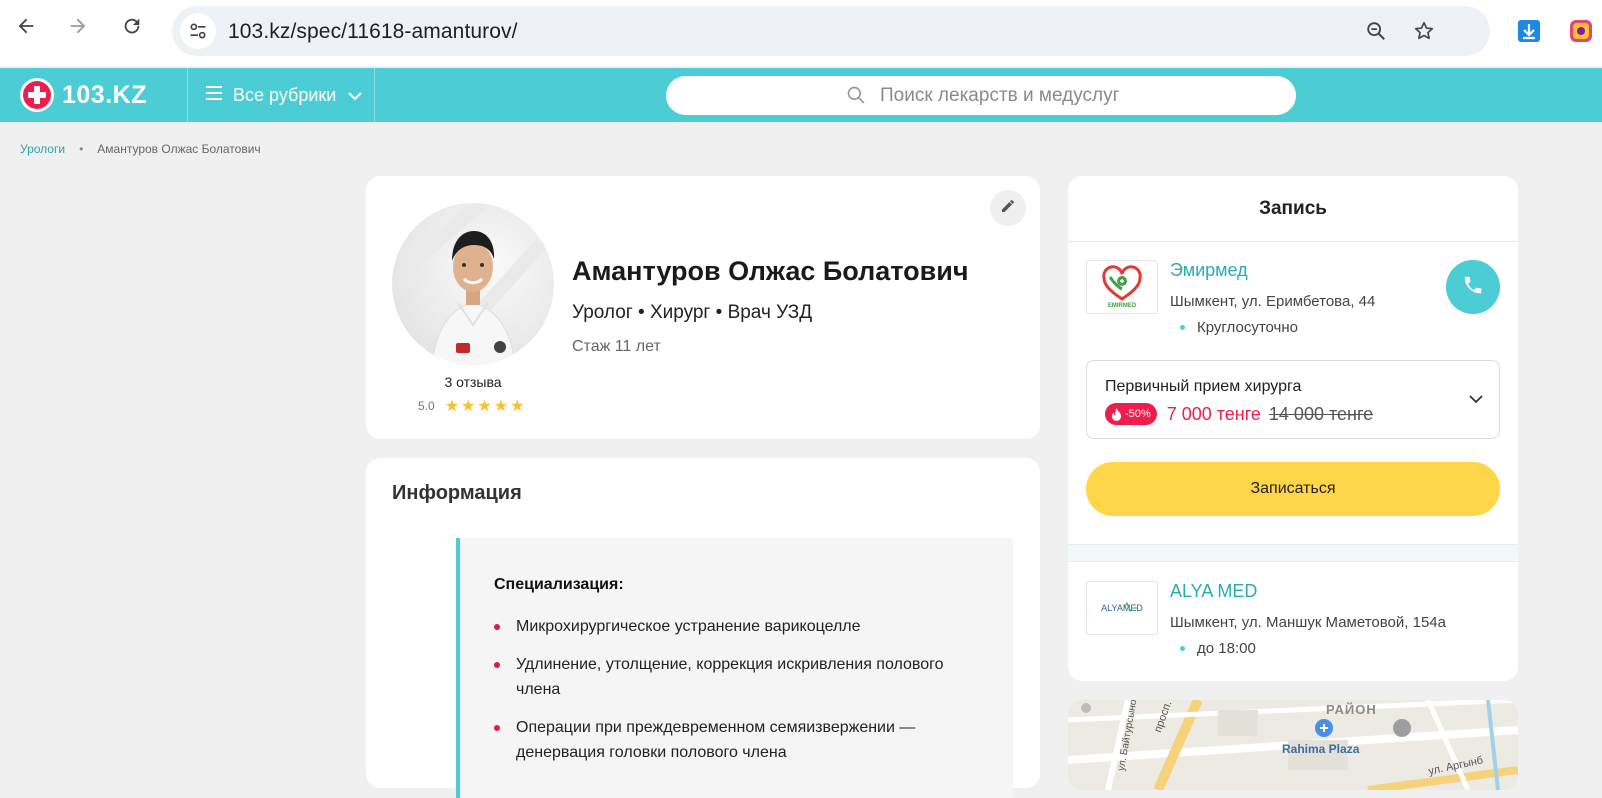 The height and width of the screenshot is (798, 1602). I want to click on site-header: 103.KZ Все рубрики, so click(801, 95).